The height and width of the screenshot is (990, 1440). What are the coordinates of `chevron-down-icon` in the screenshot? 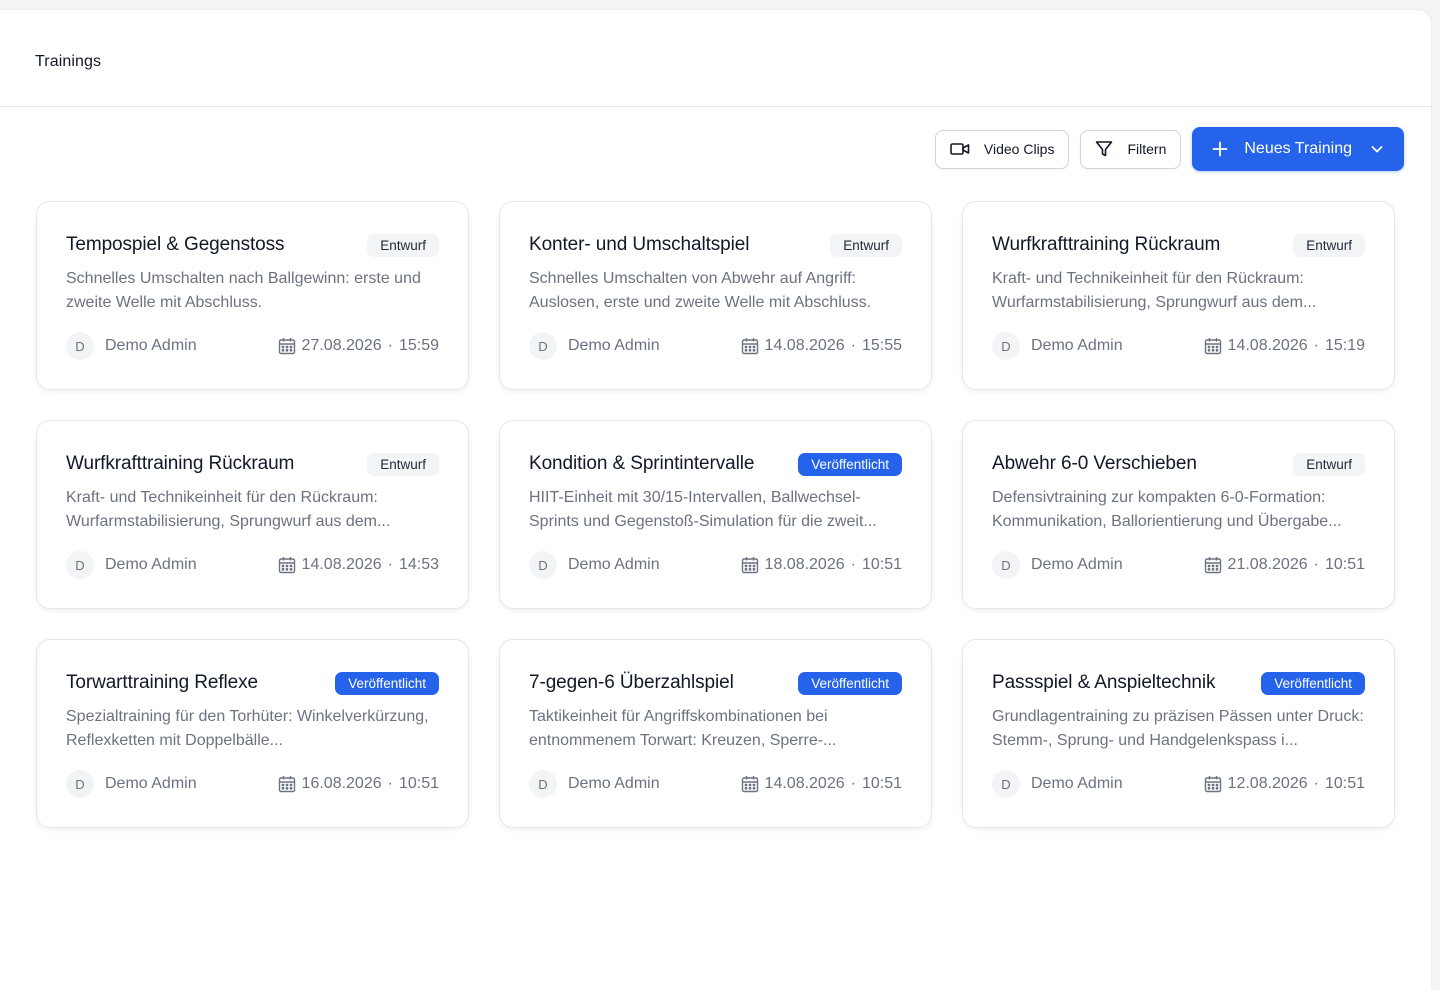 It's located at (1377, 149).